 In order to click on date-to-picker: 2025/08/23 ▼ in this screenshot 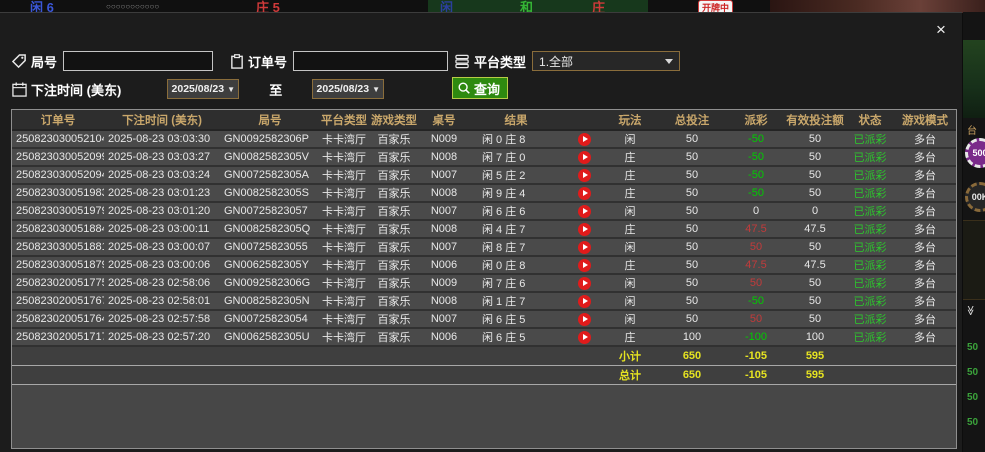, I will do `click(348, 89)`.